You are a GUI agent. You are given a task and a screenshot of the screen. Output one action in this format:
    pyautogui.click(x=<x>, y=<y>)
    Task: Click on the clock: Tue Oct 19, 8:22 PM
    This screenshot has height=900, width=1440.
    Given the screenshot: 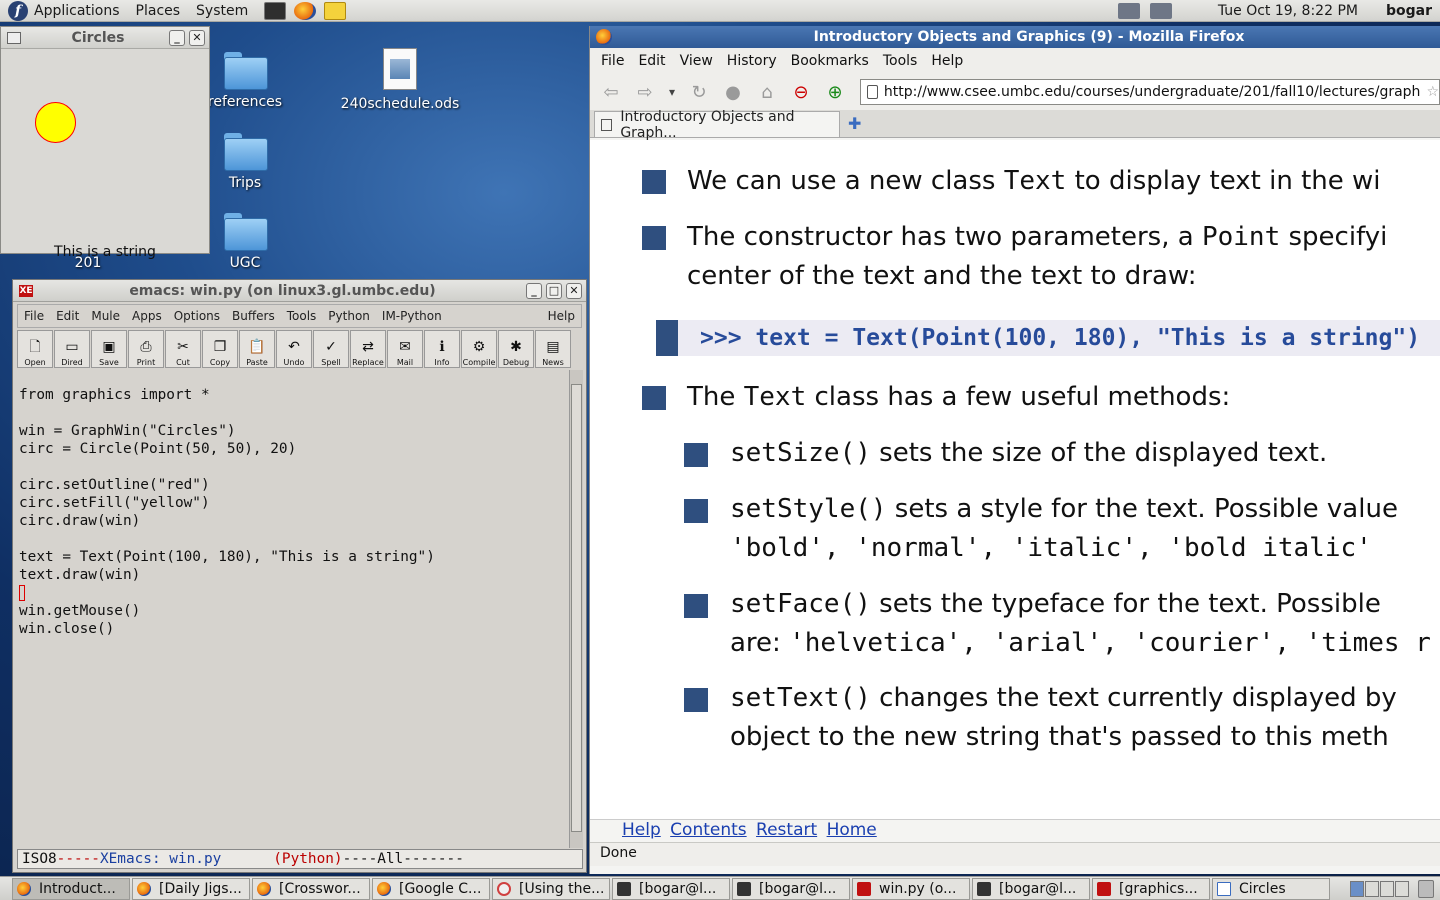 What is the action you would take?
    pyautogui.click(x=1288, y=11)
    